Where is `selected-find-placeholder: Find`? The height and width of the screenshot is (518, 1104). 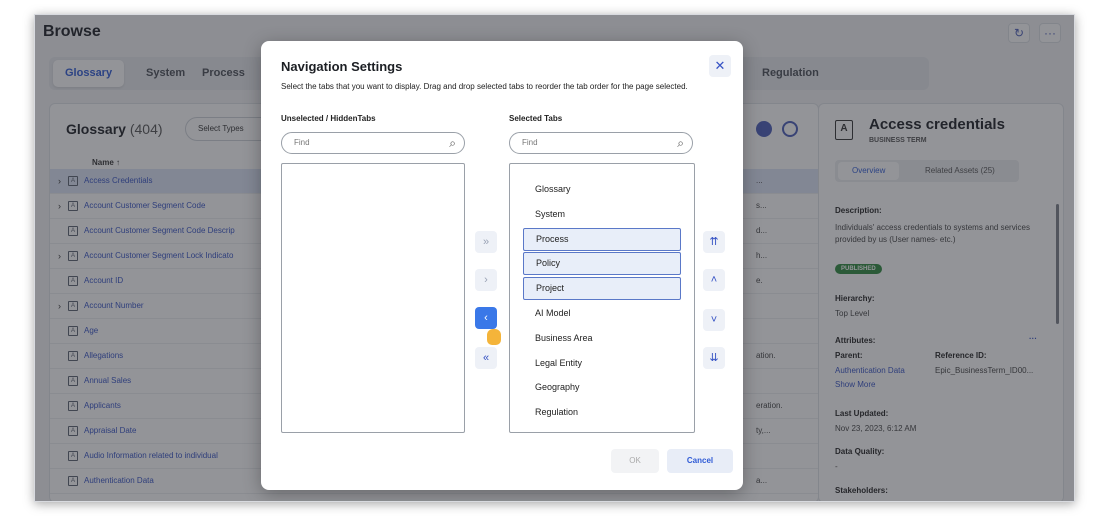 selected-find-placeholder: Find is located at coordinates (530, 142).